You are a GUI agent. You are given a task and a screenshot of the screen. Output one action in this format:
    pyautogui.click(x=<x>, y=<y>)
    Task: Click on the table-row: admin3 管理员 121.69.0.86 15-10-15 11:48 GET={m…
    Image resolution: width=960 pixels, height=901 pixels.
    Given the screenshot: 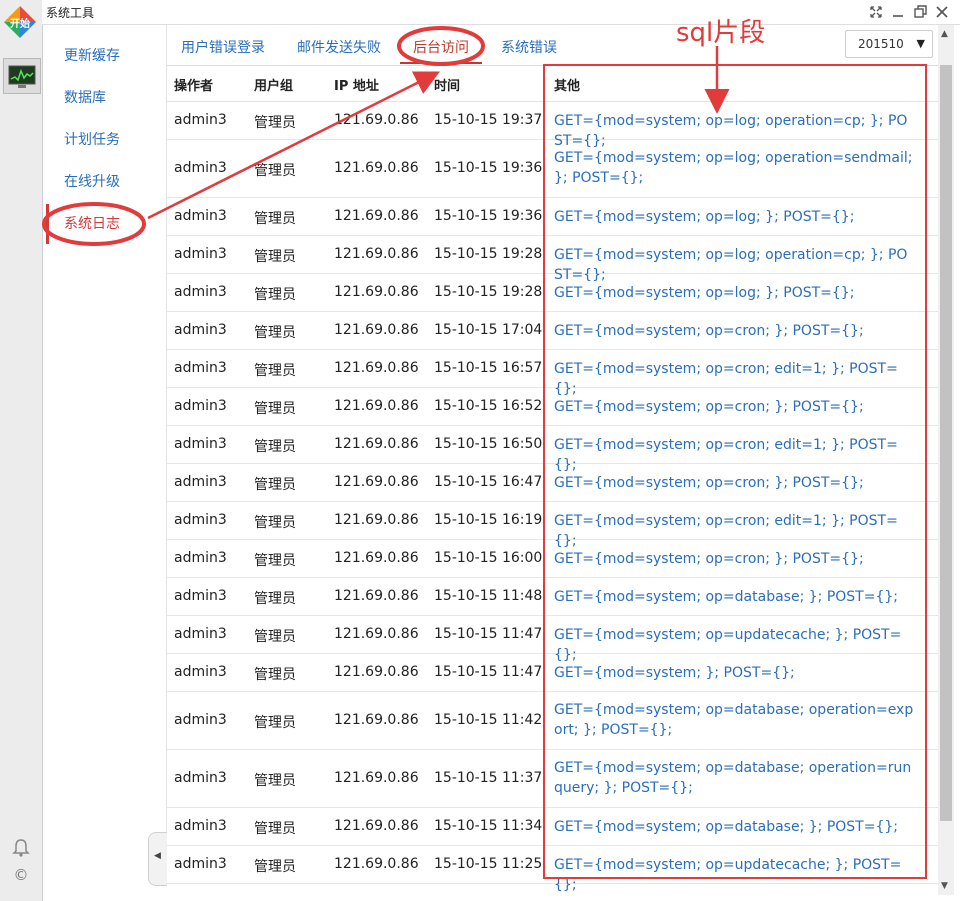 What is the action you would take?
    pyautogui.click(x=552, y=597)
    